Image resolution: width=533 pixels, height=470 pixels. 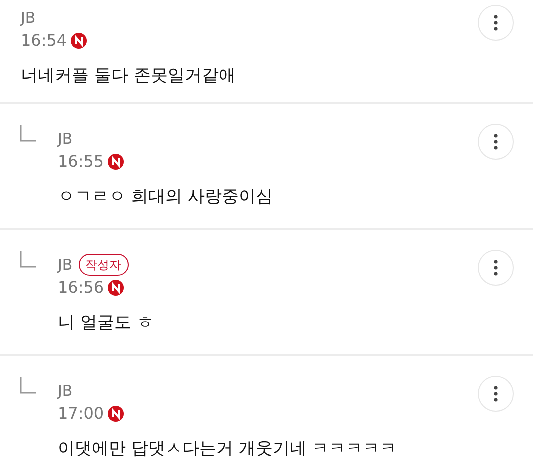 What do you see at coordinates (103, 265) in the screenshot?
I see `author-badge: 작성자` at bounding box center [103, 265].